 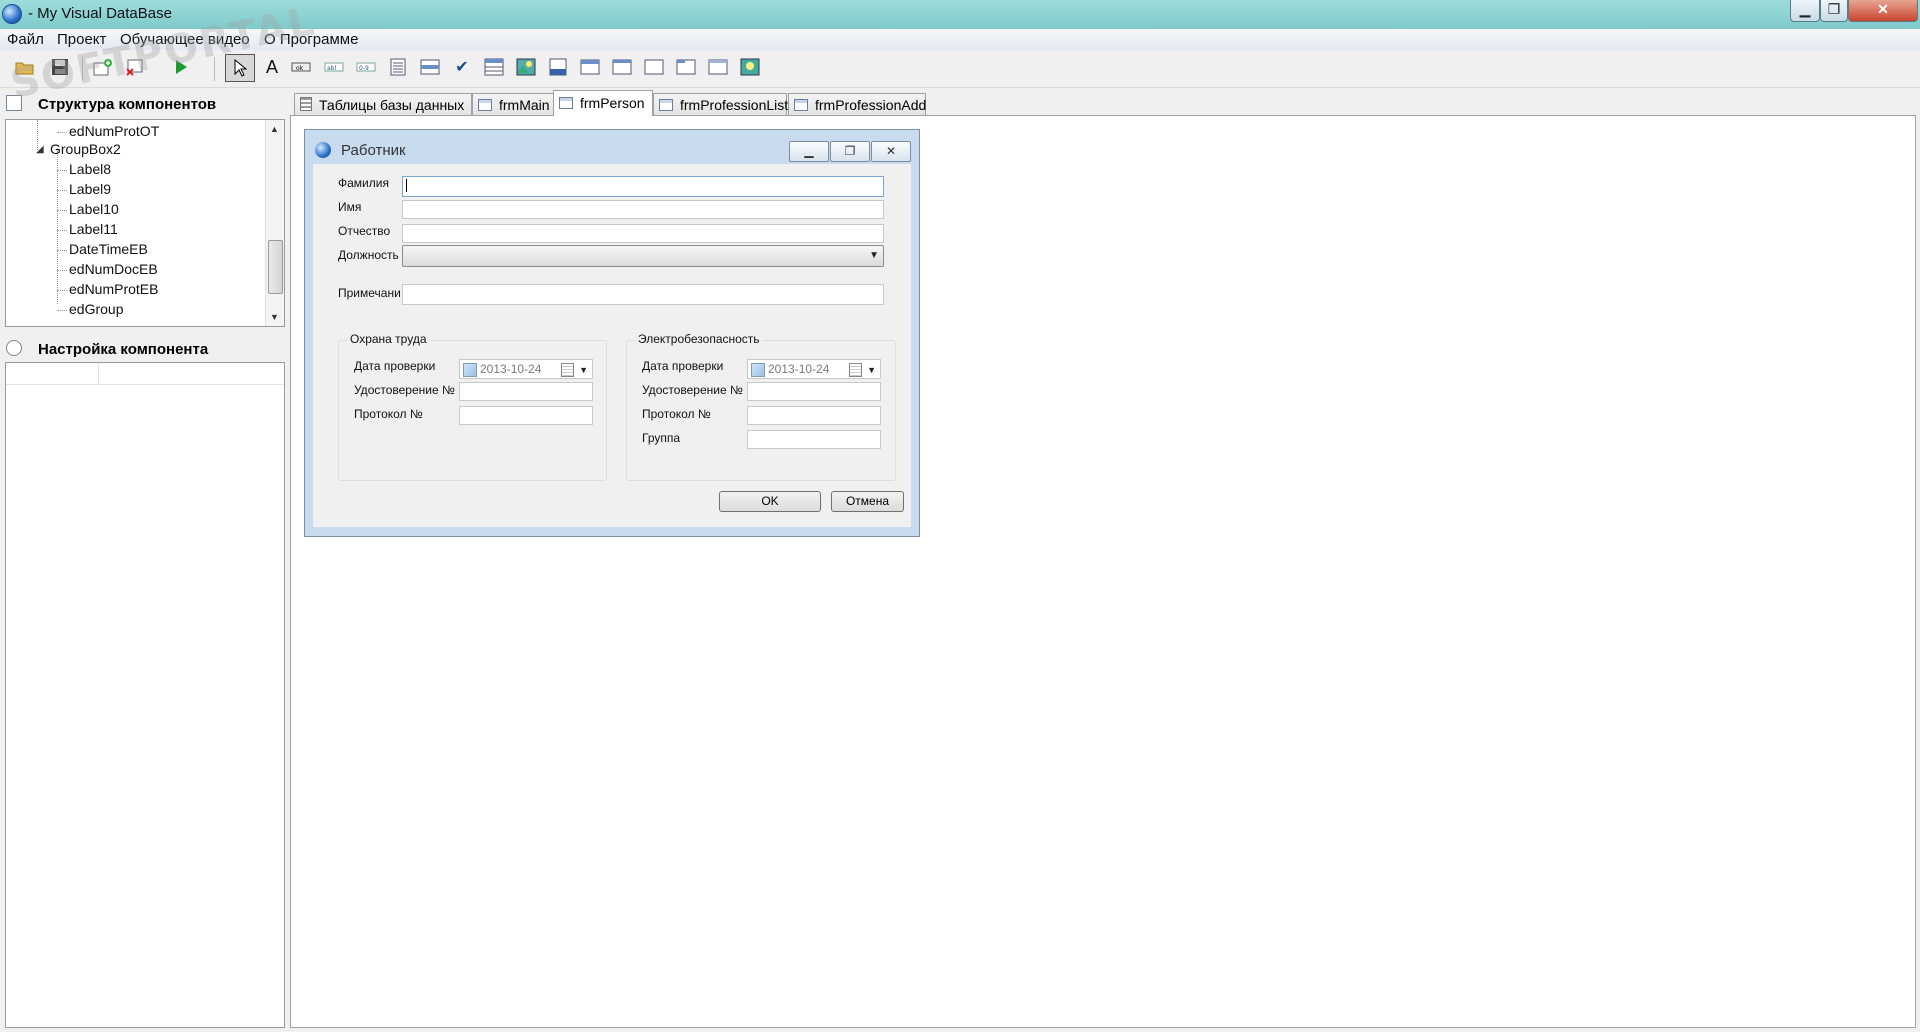 I want to click on patronymic-label: Отчество, so click(x=364, y=231).